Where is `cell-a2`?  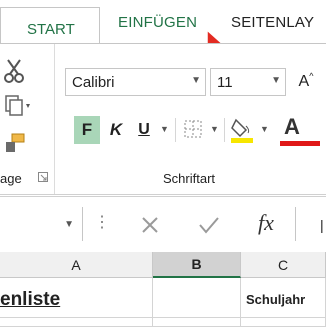 cell-a2 is located at coordinates (76, 322).